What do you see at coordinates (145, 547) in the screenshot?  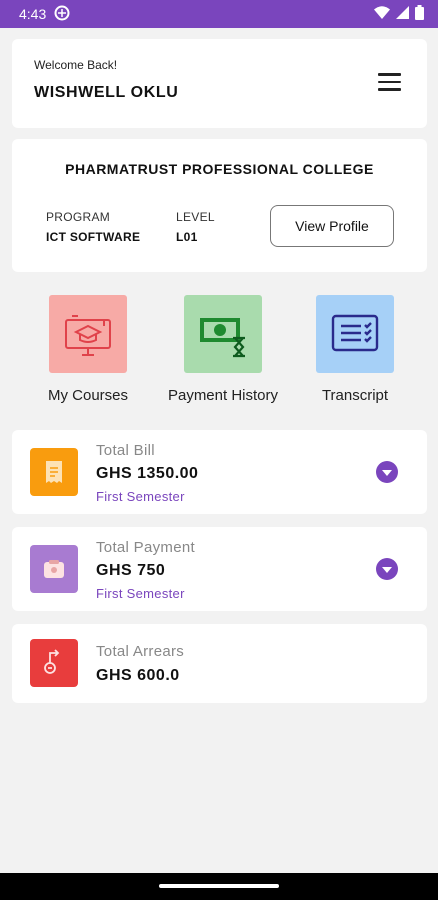 I see `total-payment-title: Total Payment` at bounding box center [145, 547].